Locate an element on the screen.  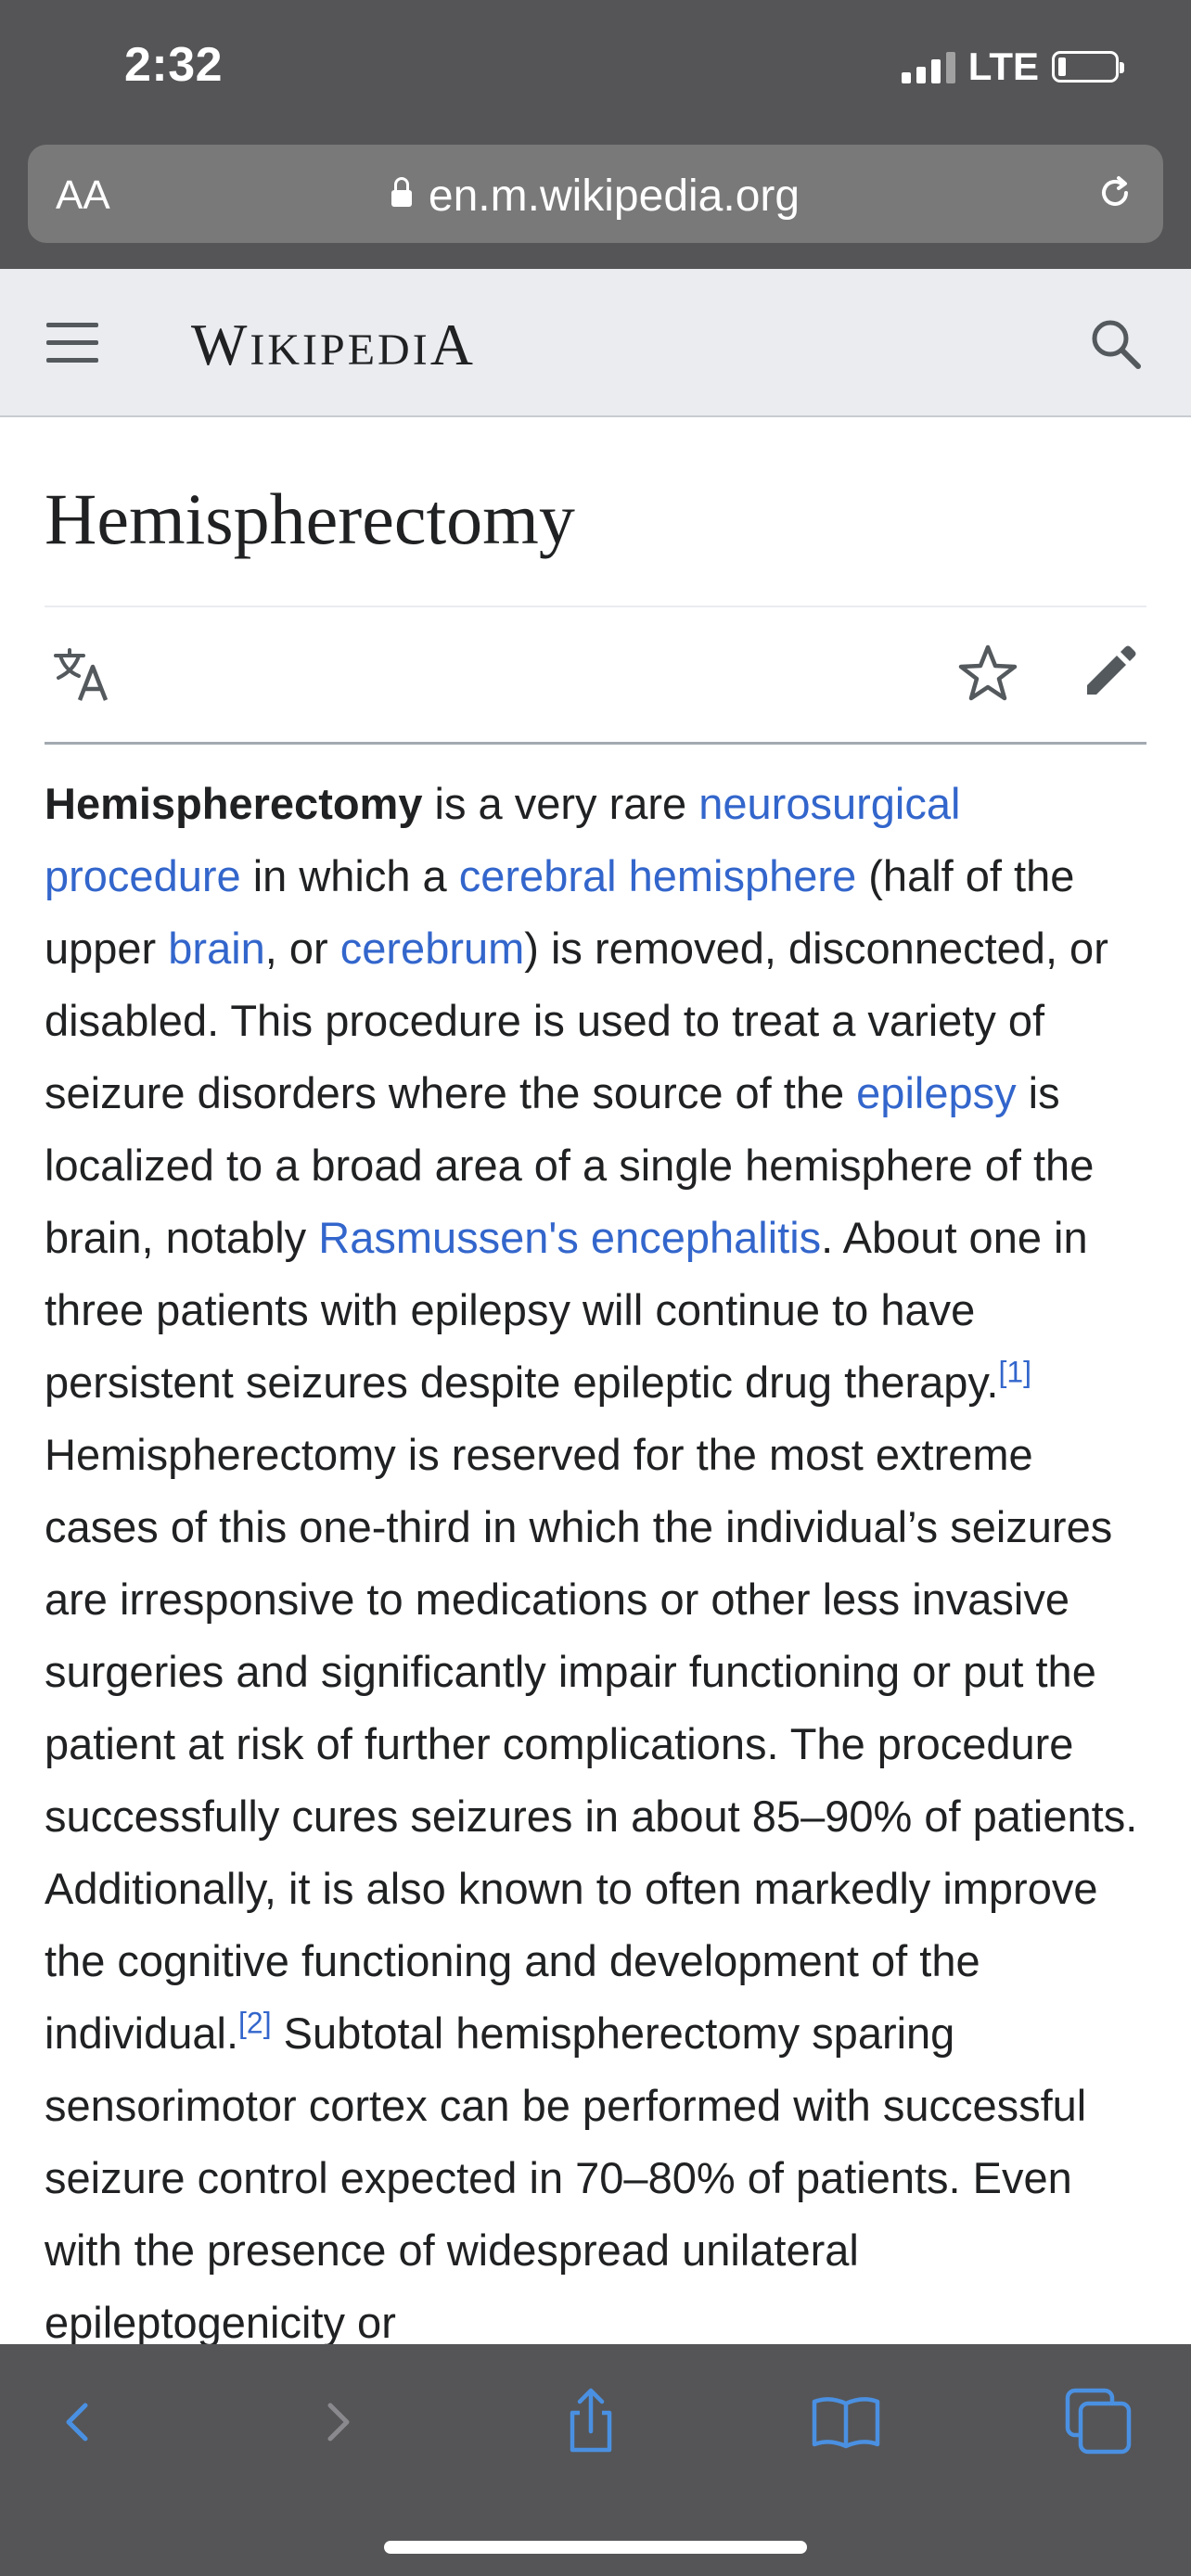
hamburger-icon is located at coordinates (72, 343).